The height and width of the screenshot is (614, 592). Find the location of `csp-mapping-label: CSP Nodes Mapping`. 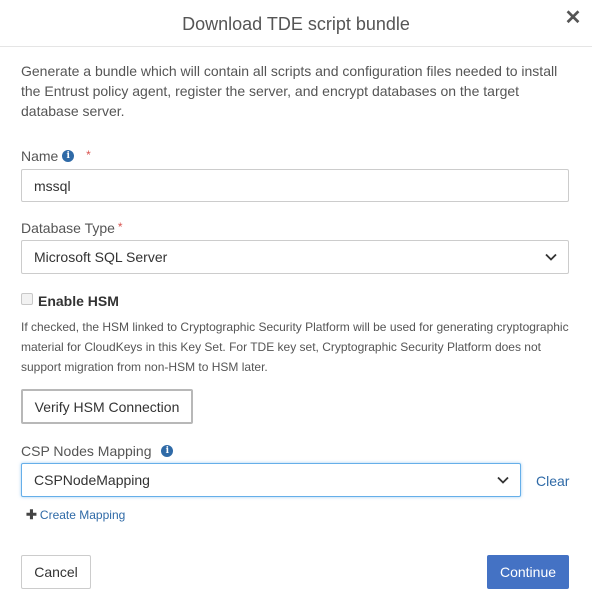

csp-mapping-label: CSP Nodes Mapping is located at coordinates (86, 451).